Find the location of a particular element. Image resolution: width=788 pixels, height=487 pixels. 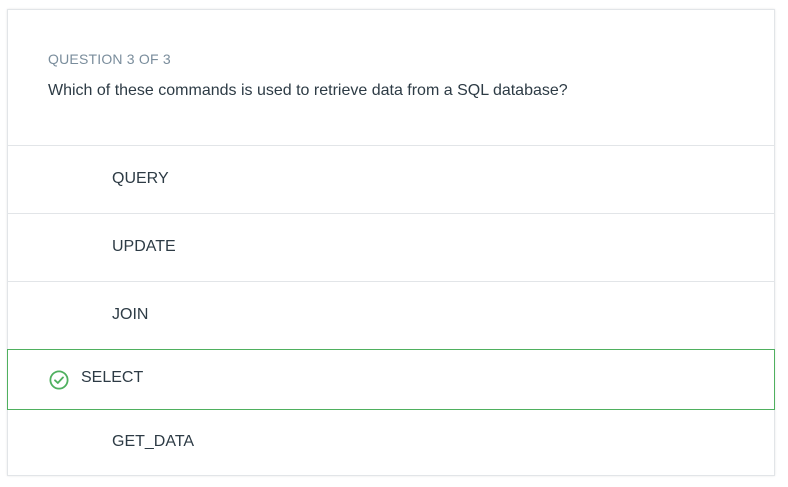

answer-label: GET_DATA is located at coordinates (153, 441).